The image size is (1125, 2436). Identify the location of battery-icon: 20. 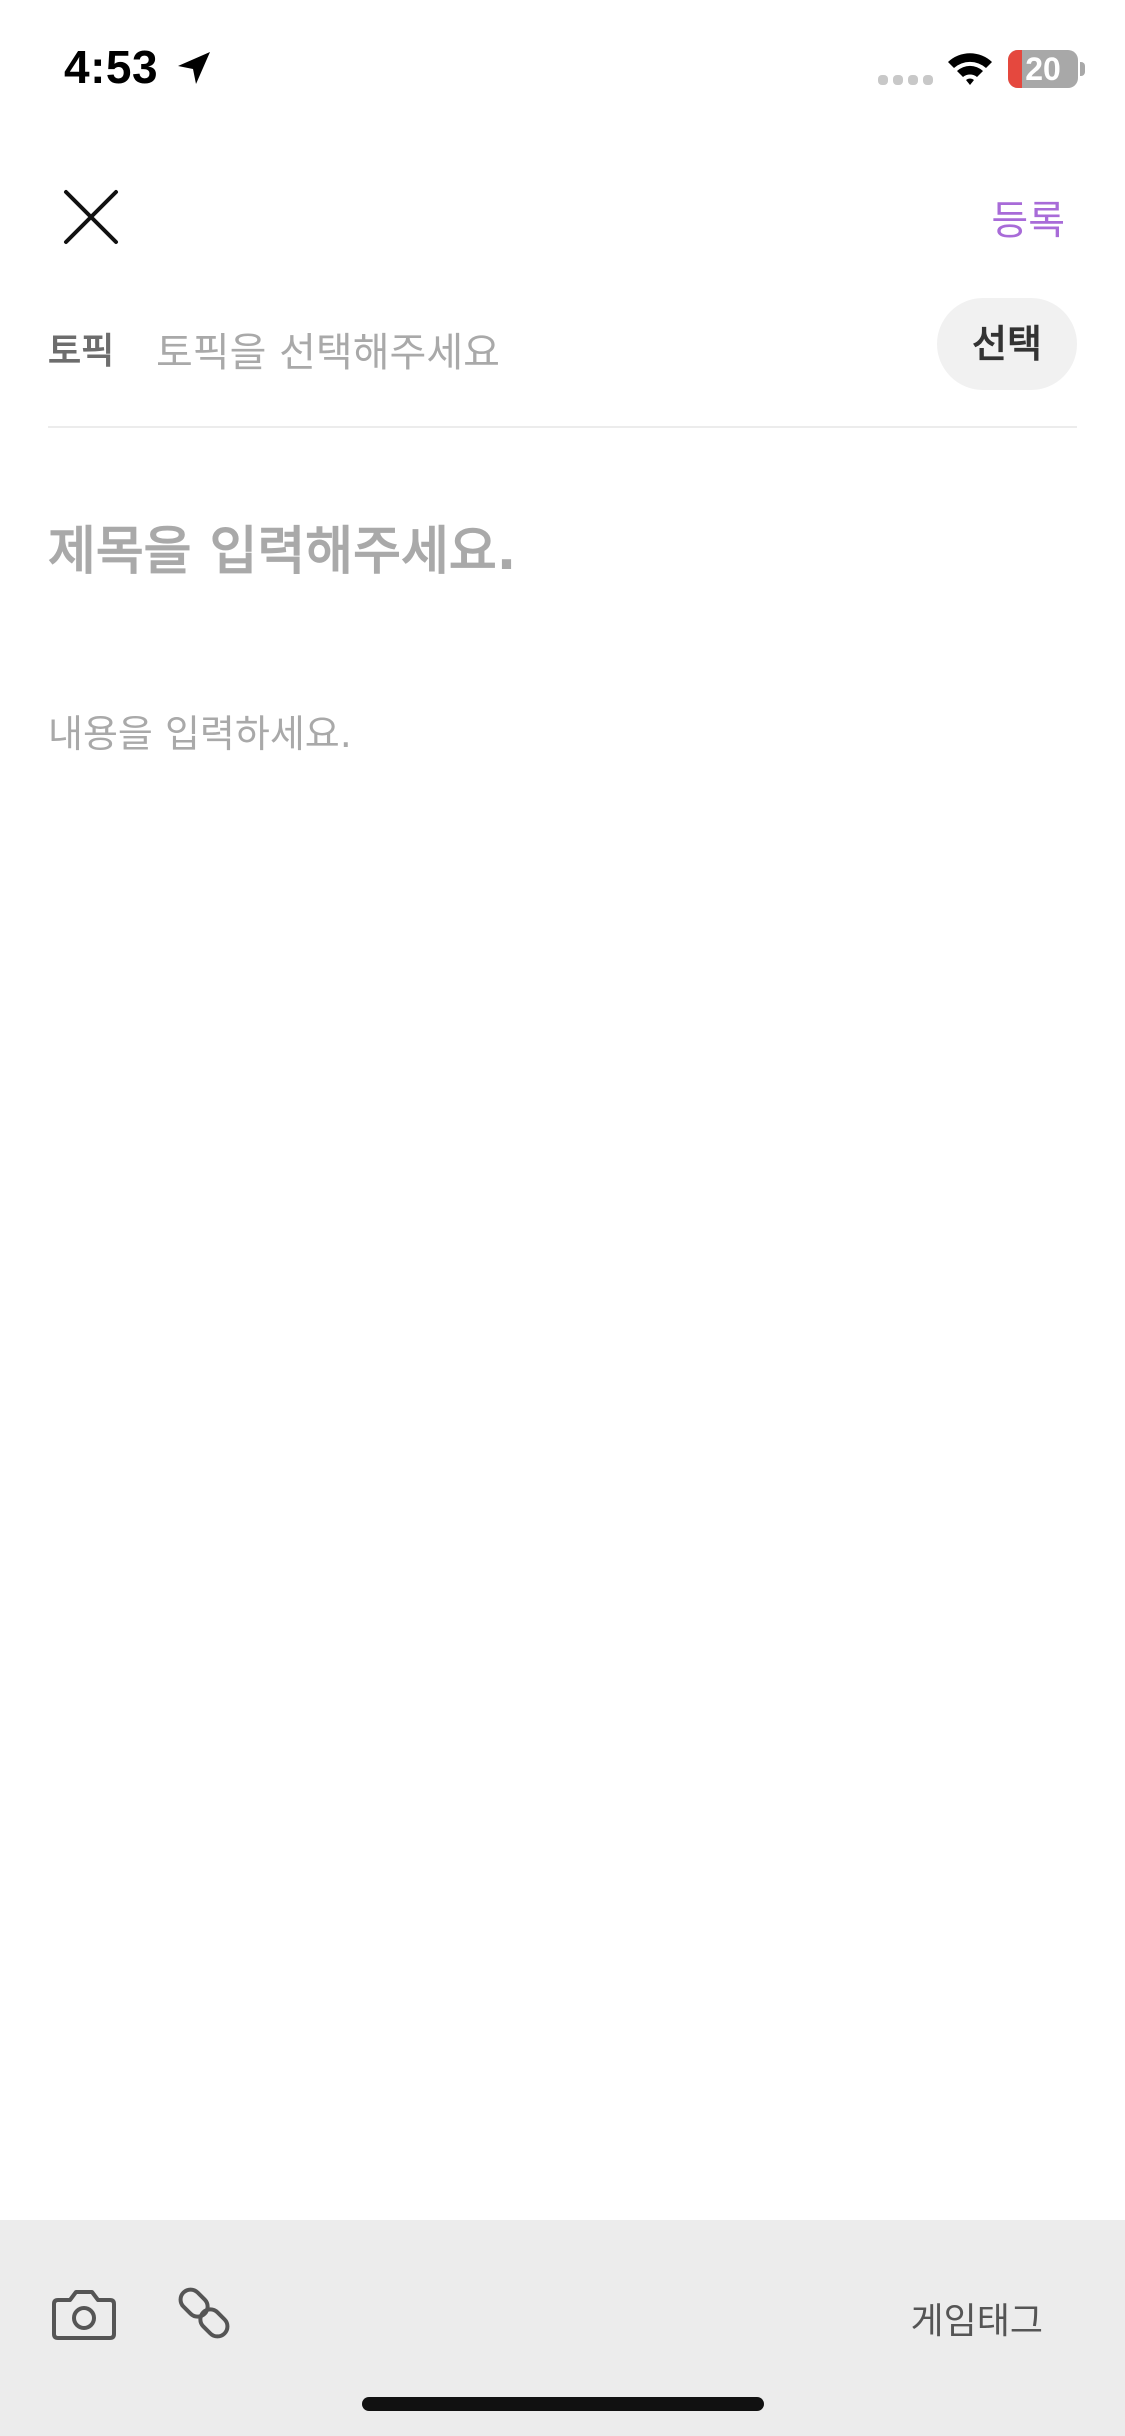
(1043, 69).